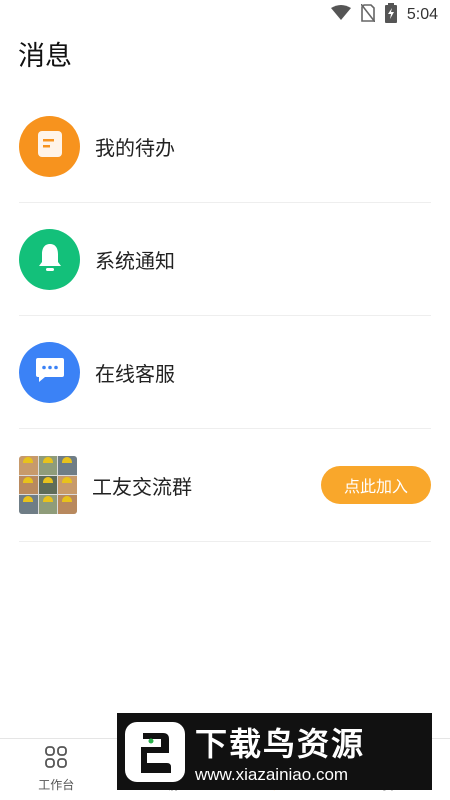  Describe the element at coordinates (135, 260) in the screenshot. I see `message-label: 系统通知` at that location.